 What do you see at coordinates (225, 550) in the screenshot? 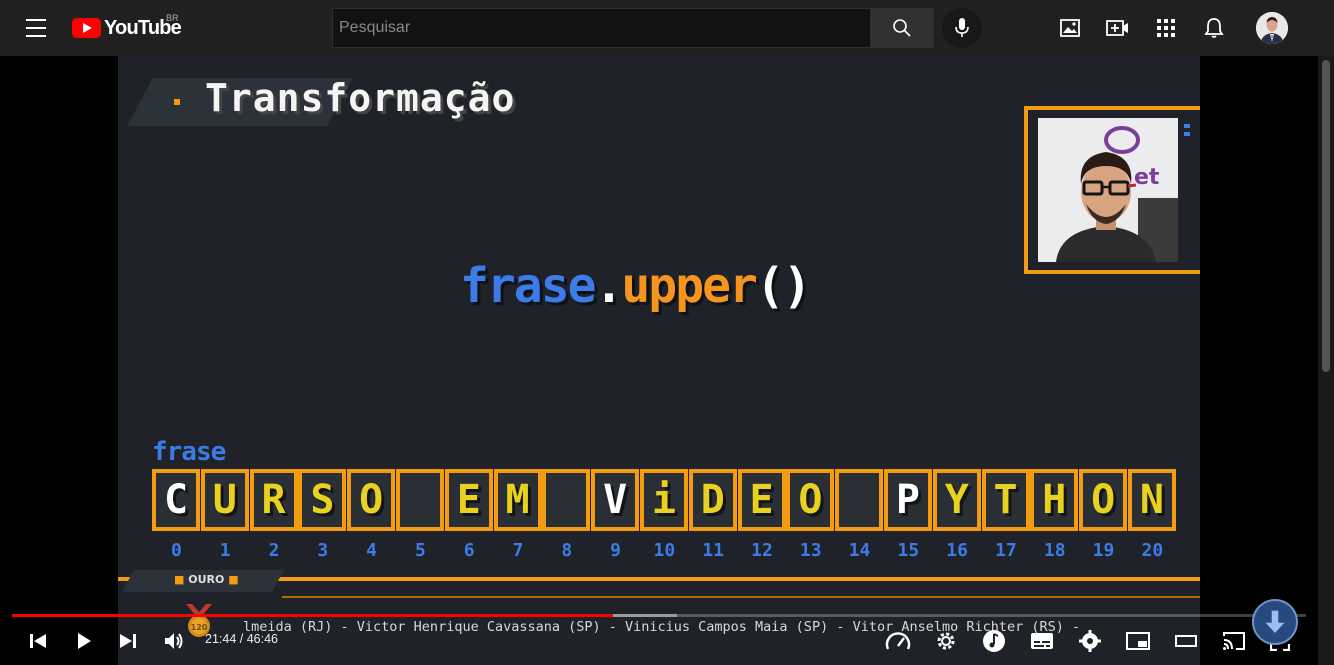
I see `string-index: 1` at bounding box center [225, 550].